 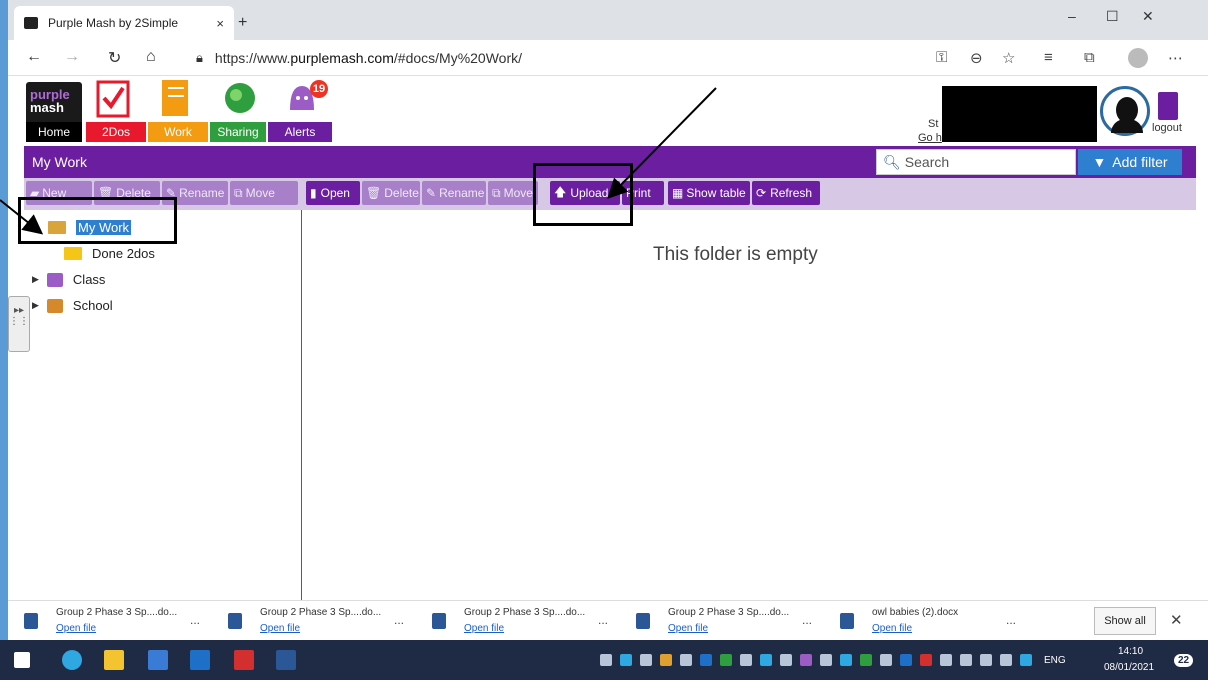 What do you see at coordinates (200, 660) in the screenshot?
I see `outlook-icon` at bounding box center [200, 660].